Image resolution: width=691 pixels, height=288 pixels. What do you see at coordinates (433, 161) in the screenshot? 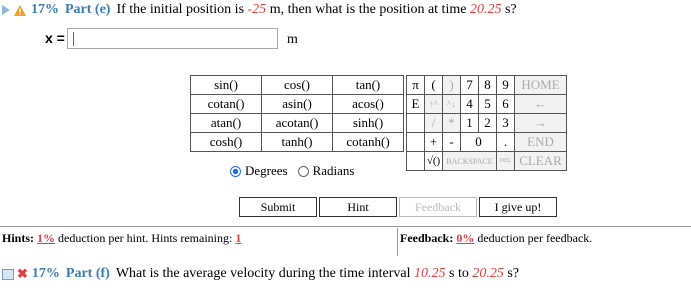
I see `sqrt-button: √()` at bounding box center [433, 161].